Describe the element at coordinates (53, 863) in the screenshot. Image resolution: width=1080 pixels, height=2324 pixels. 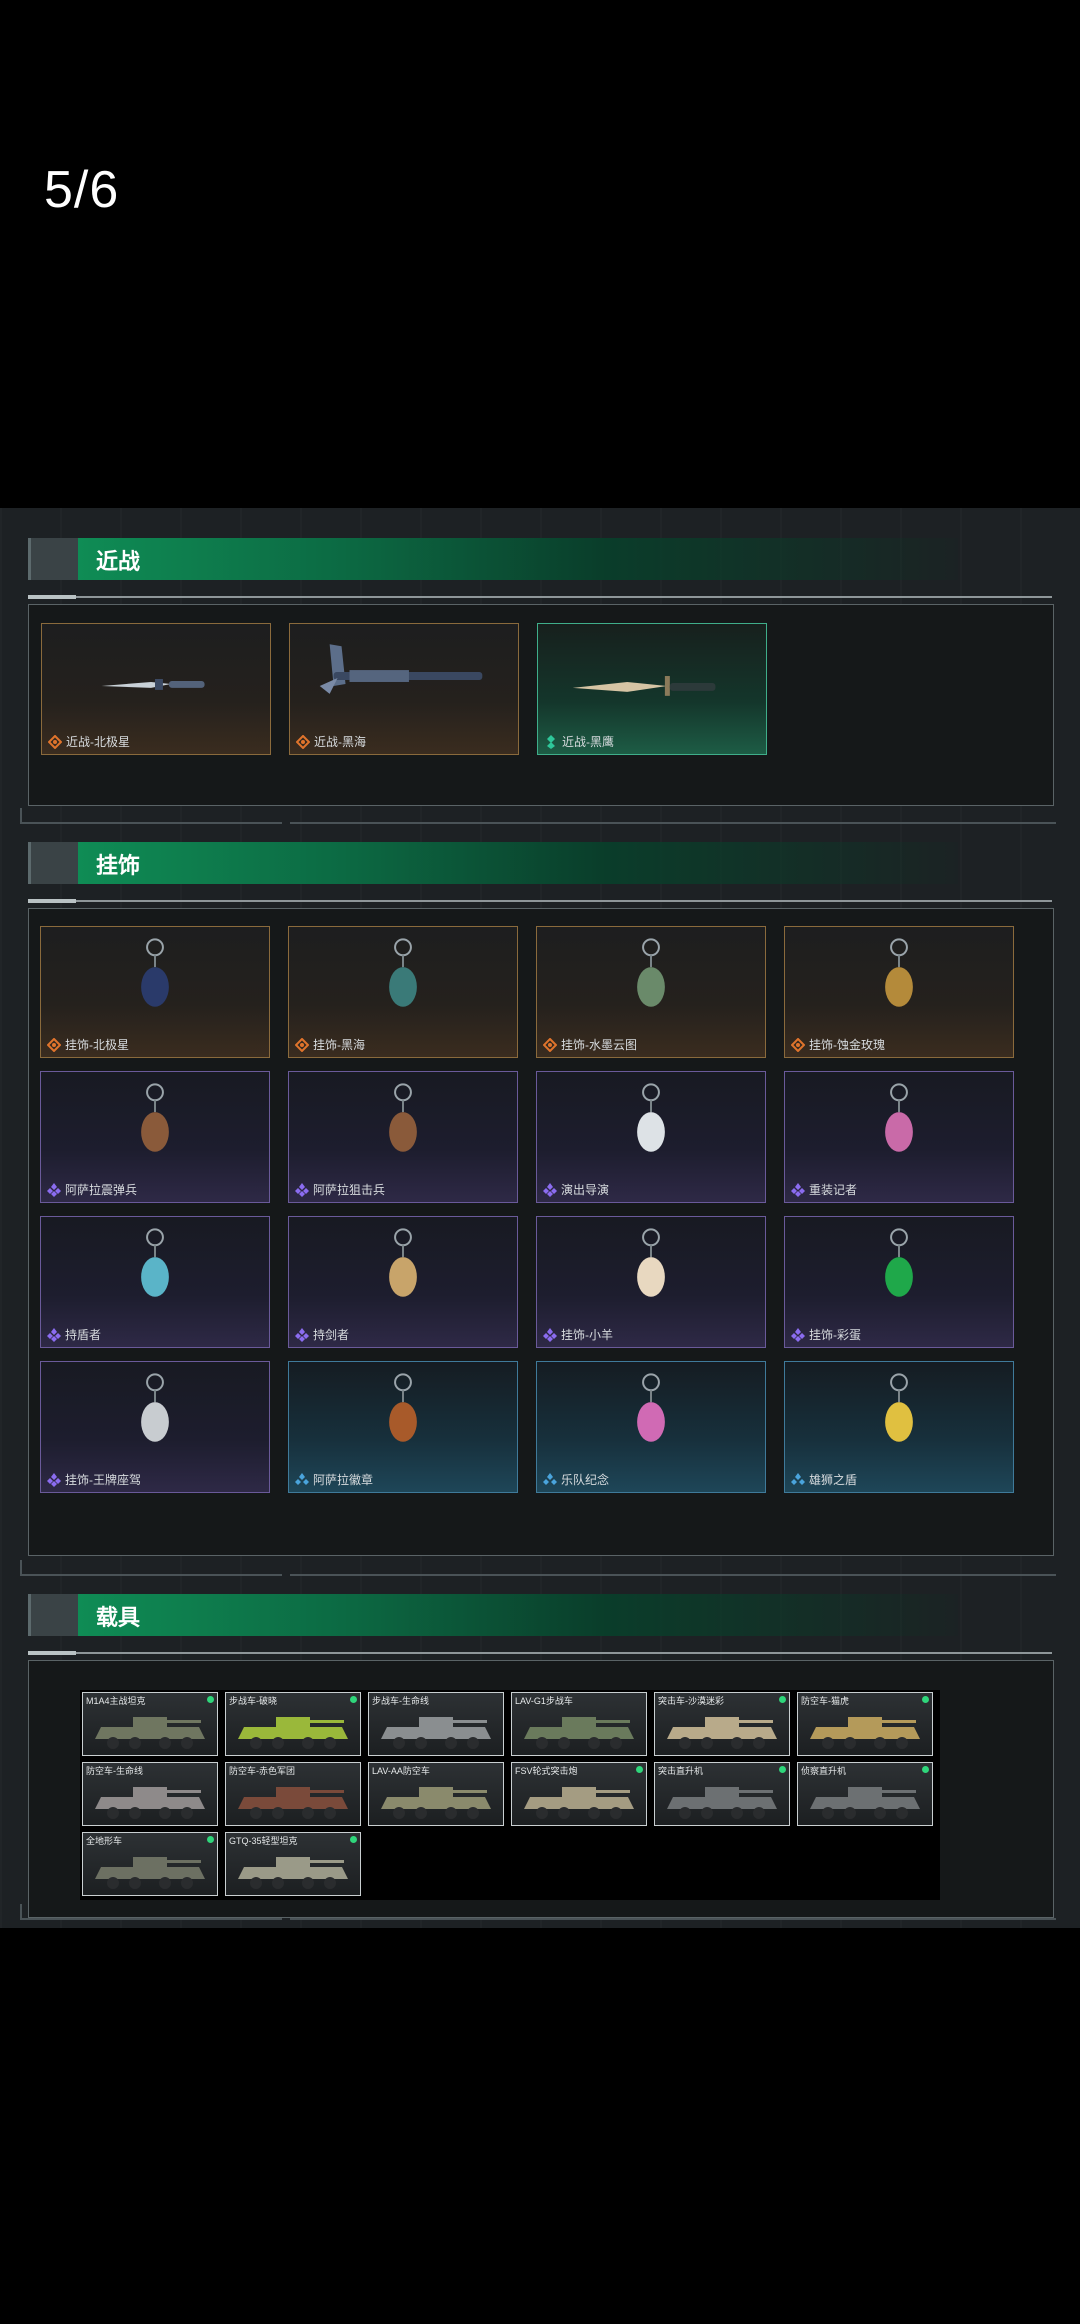
I see `charms-header-tab` at that location.